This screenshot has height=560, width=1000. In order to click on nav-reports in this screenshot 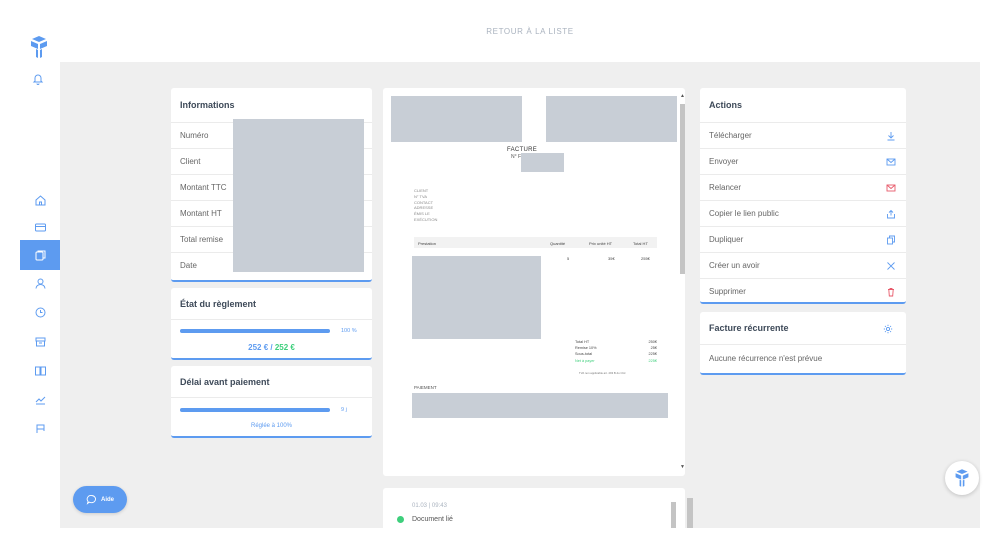, I will do `click(40, 428)`.